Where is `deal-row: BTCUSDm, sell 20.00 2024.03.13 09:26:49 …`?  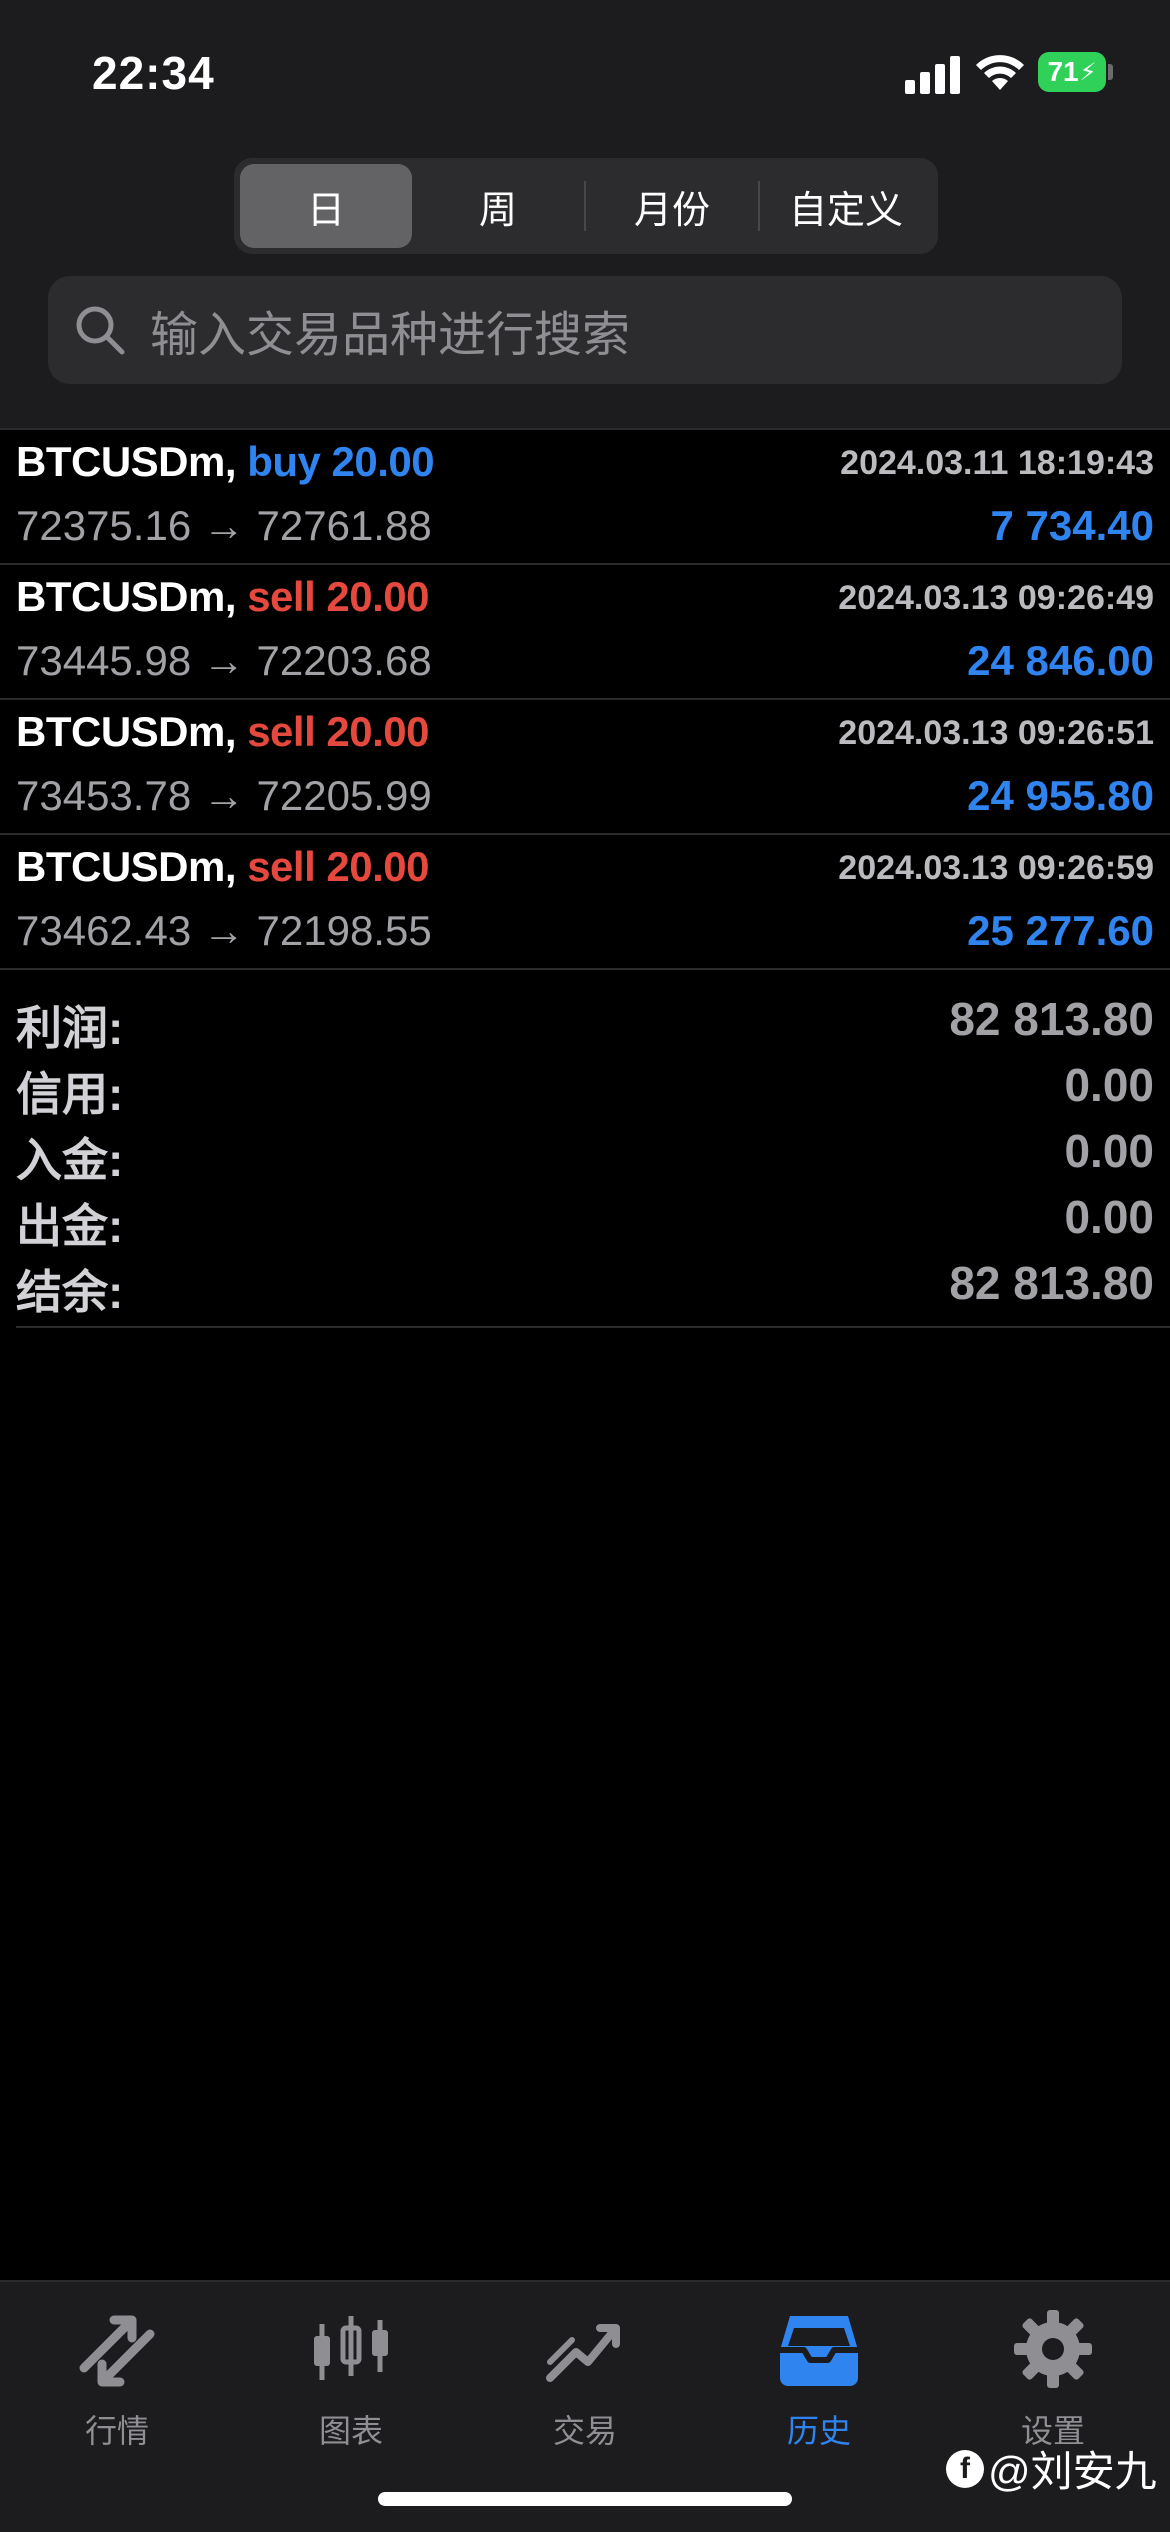
deal-row: BTCUSDm, sell 20.00 2024.03.13 09:26:49 … is located at coordinates (585, 630).